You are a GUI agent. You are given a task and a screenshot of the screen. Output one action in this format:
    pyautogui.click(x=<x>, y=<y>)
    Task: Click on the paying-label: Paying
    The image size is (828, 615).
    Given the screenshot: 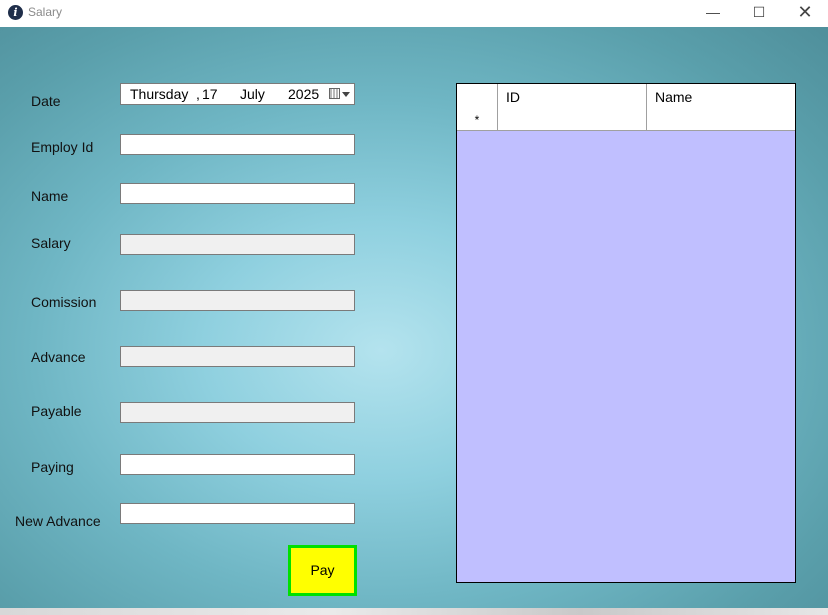 What is the action you would take?
    pyautogui.click(x=52, y=467)
    